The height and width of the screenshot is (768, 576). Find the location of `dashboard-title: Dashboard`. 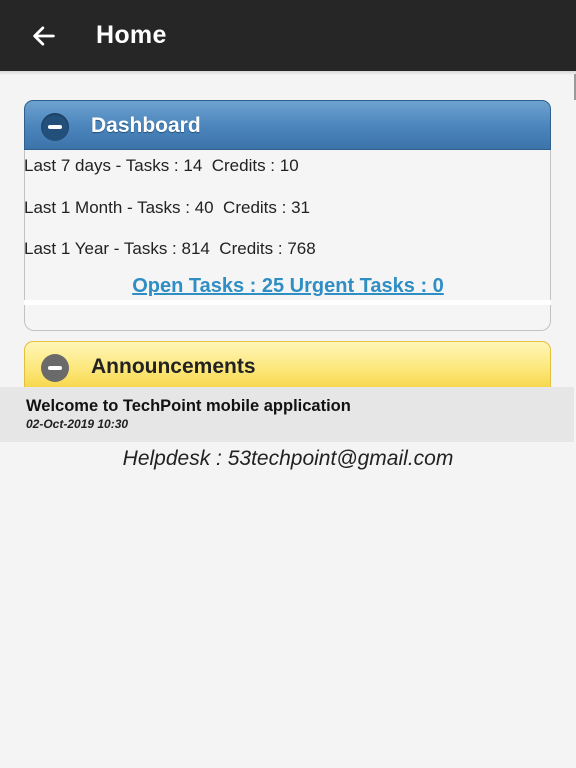

dashboard-title: Dashboard is located at coordinates (146, 125).